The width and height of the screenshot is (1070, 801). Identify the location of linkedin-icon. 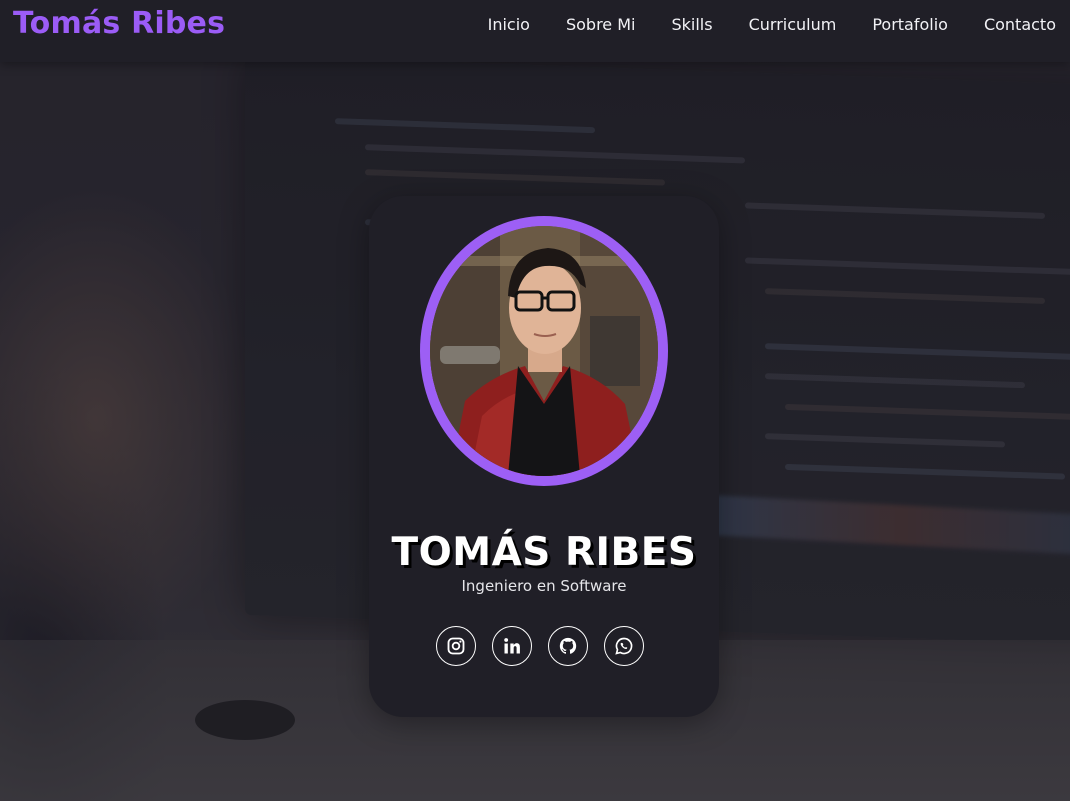
(512, 646).